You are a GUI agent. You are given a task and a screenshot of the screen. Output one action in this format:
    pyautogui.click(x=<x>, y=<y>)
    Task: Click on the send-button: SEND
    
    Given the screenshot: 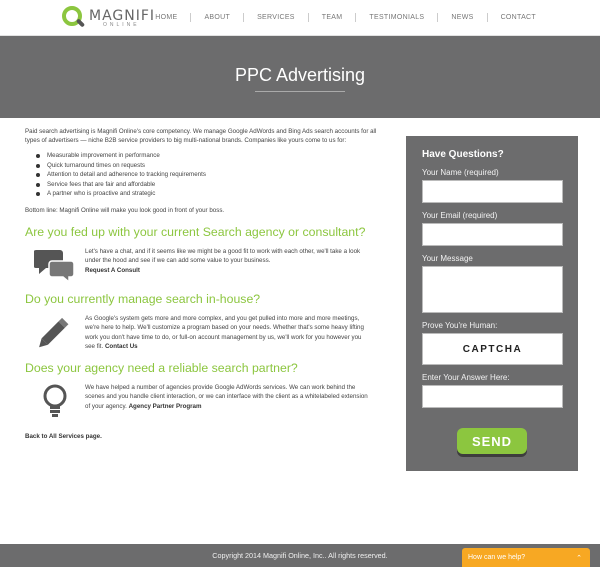 What is the action you would take?
    pyautogui.click(x=492, y=441)
    